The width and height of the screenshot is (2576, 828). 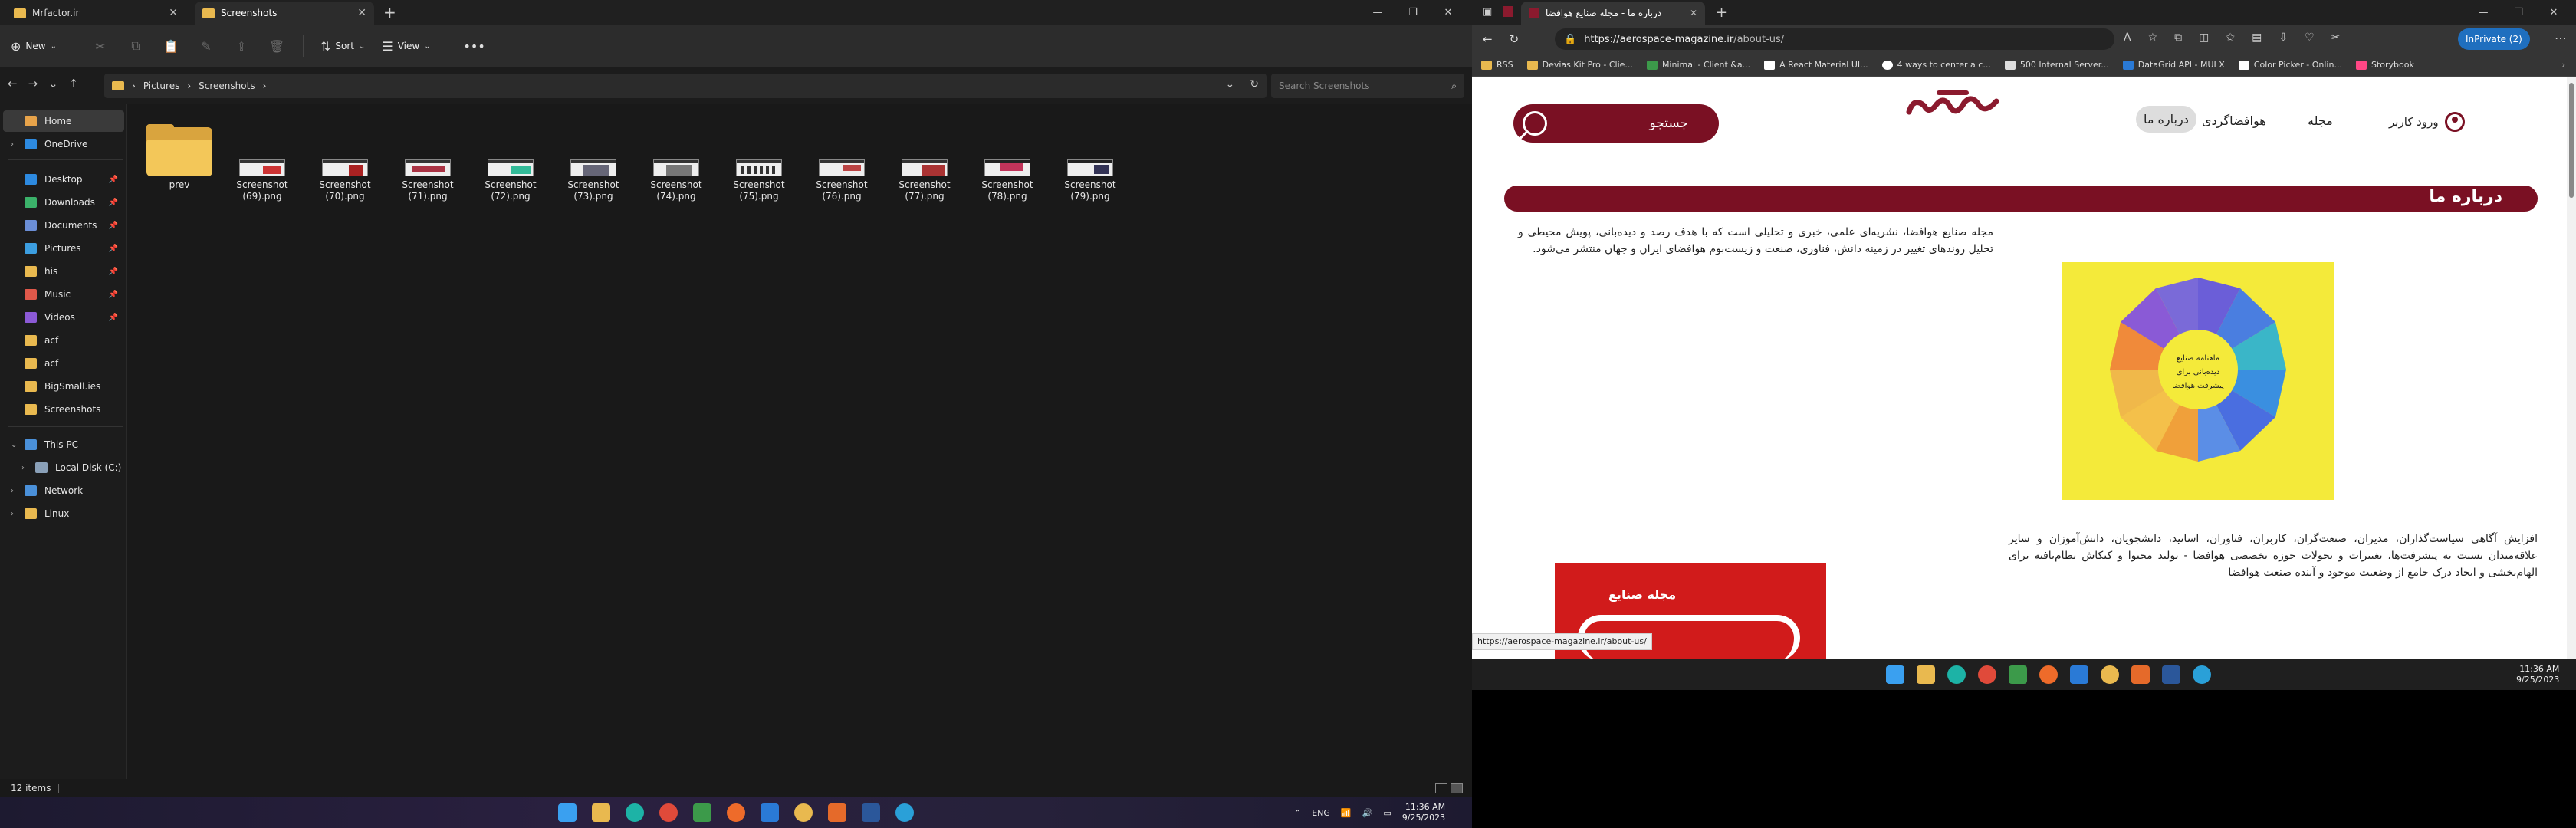 I want to click on edge-dev-icon, so click(x=2202, y=675).